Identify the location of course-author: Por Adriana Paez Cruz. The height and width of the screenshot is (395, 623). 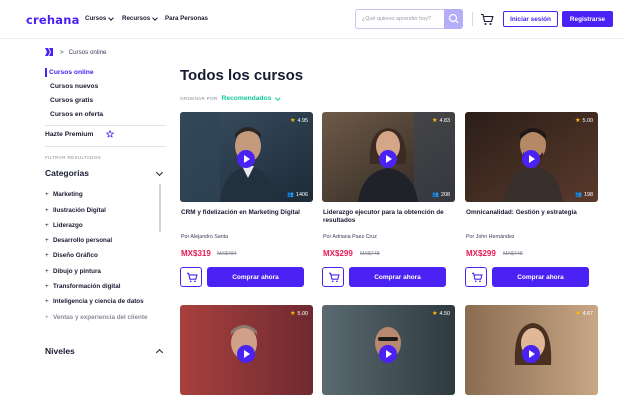
(350, 237).